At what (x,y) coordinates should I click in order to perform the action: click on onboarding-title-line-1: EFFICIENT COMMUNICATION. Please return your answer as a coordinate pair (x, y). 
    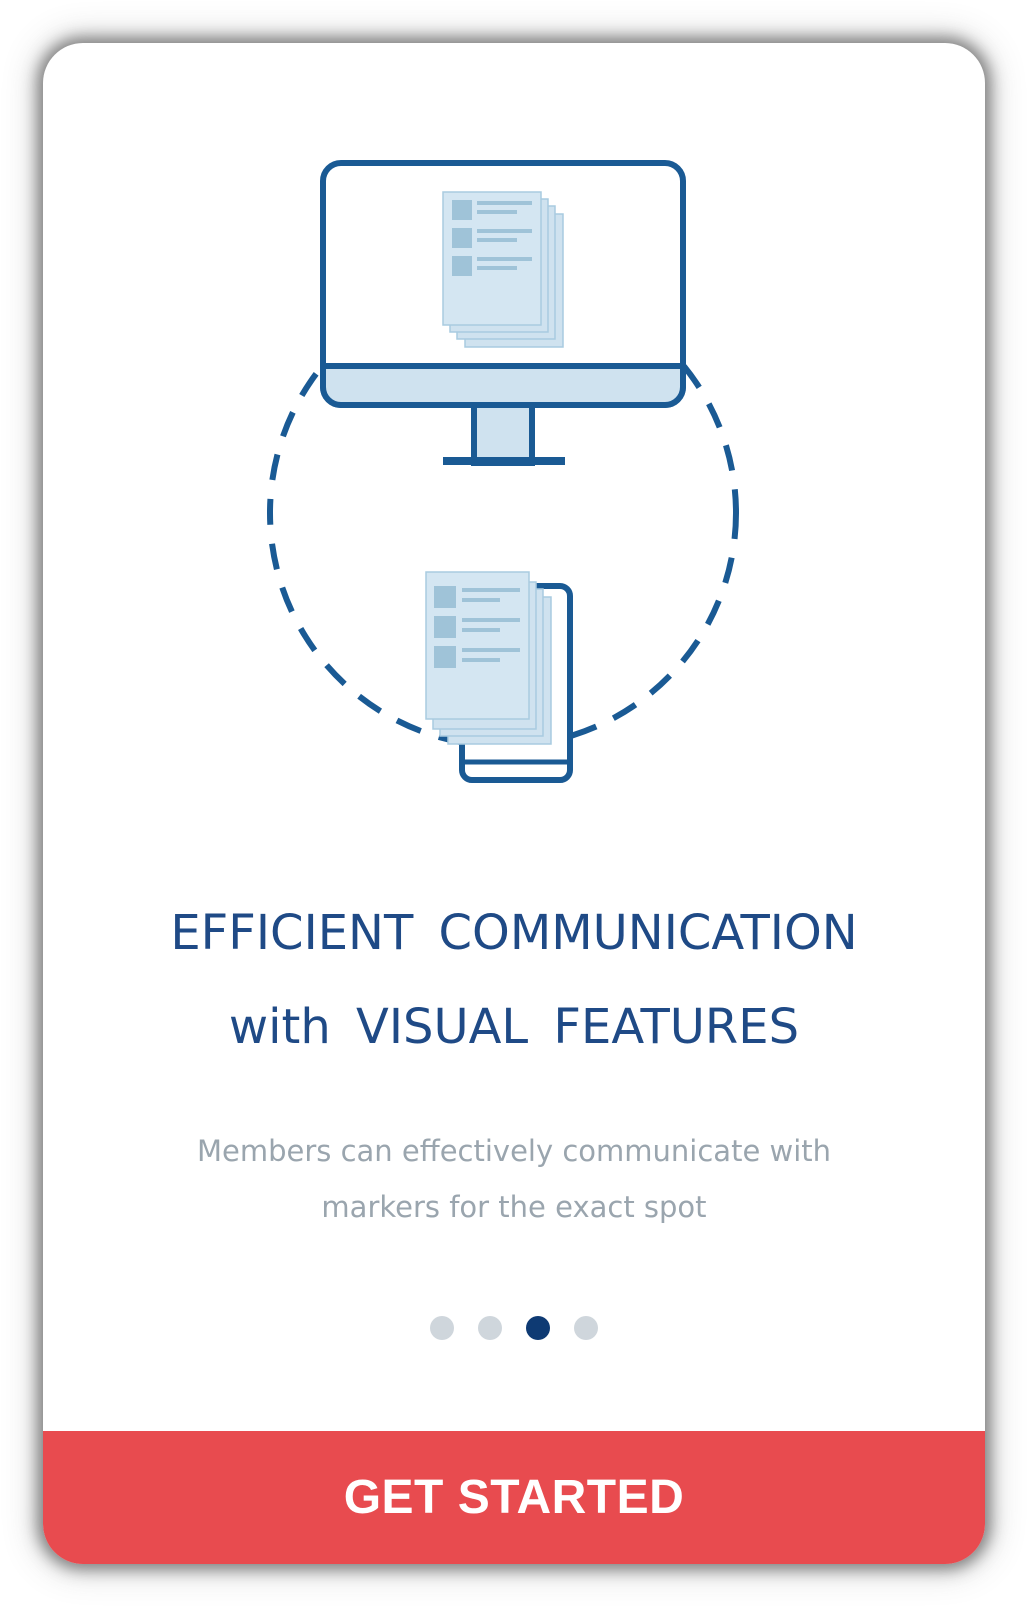
    Looking at the image, I should click on (514, 933).